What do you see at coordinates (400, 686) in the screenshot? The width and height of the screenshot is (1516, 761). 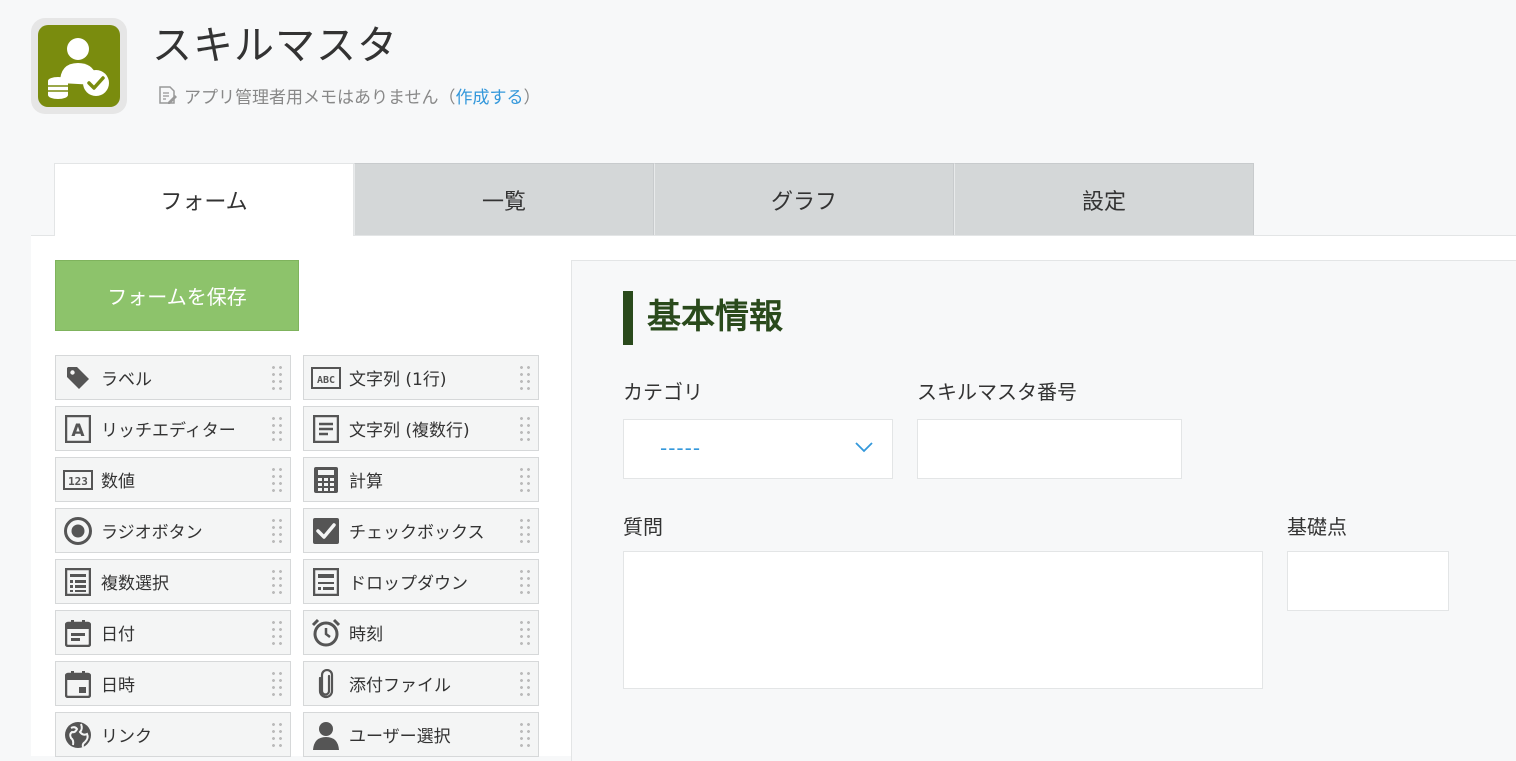 I see `palette-item-text: 添付ファイル` at bounding box center [400, 686].